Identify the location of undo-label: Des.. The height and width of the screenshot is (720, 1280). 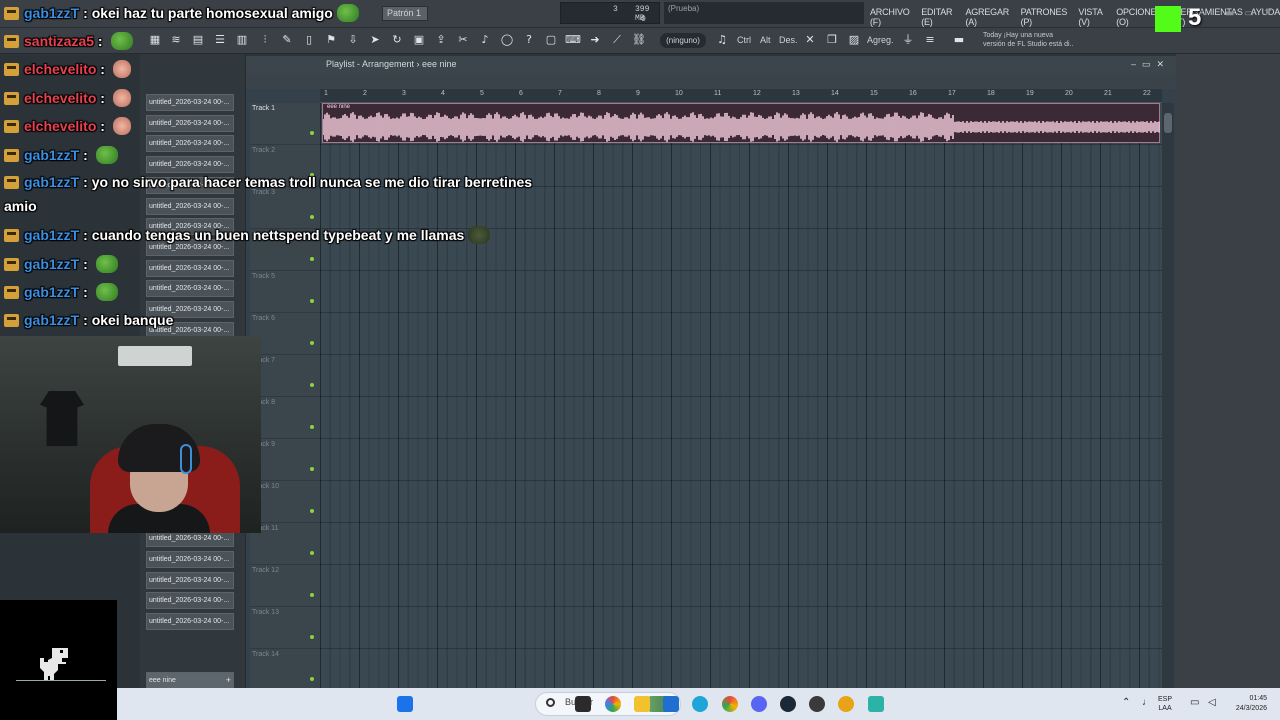
(788, 40).